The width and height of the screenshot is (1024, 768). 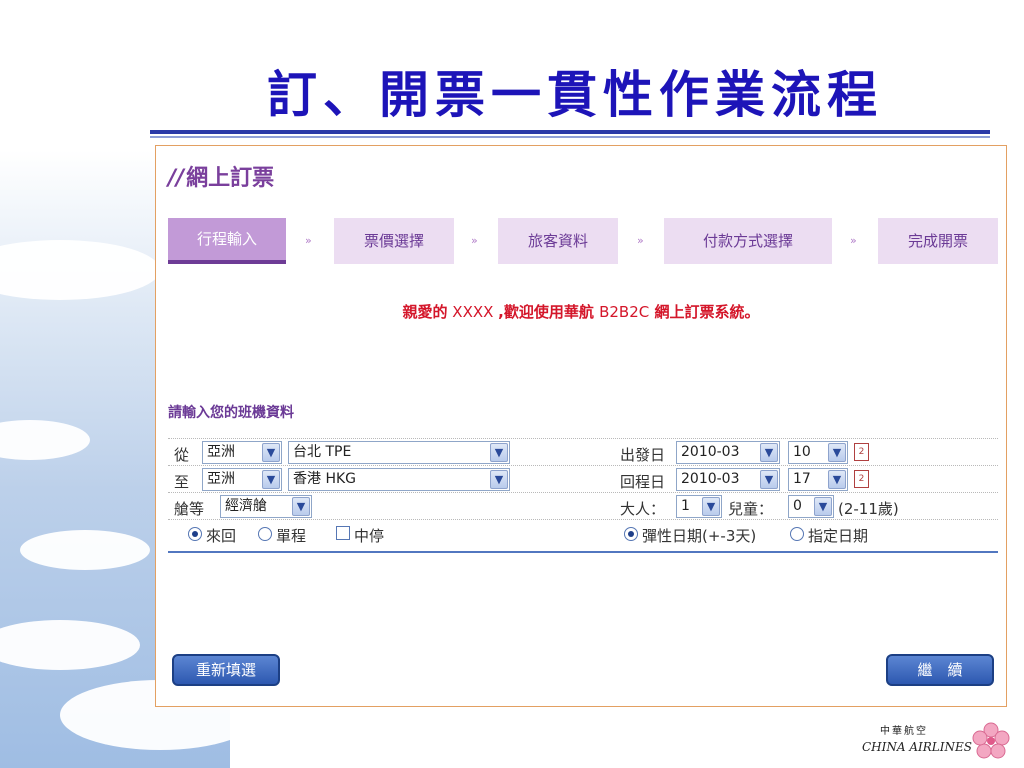 I want to click on cabin-class-select: 經濟艙 ▼, so click(x=266, y=506).